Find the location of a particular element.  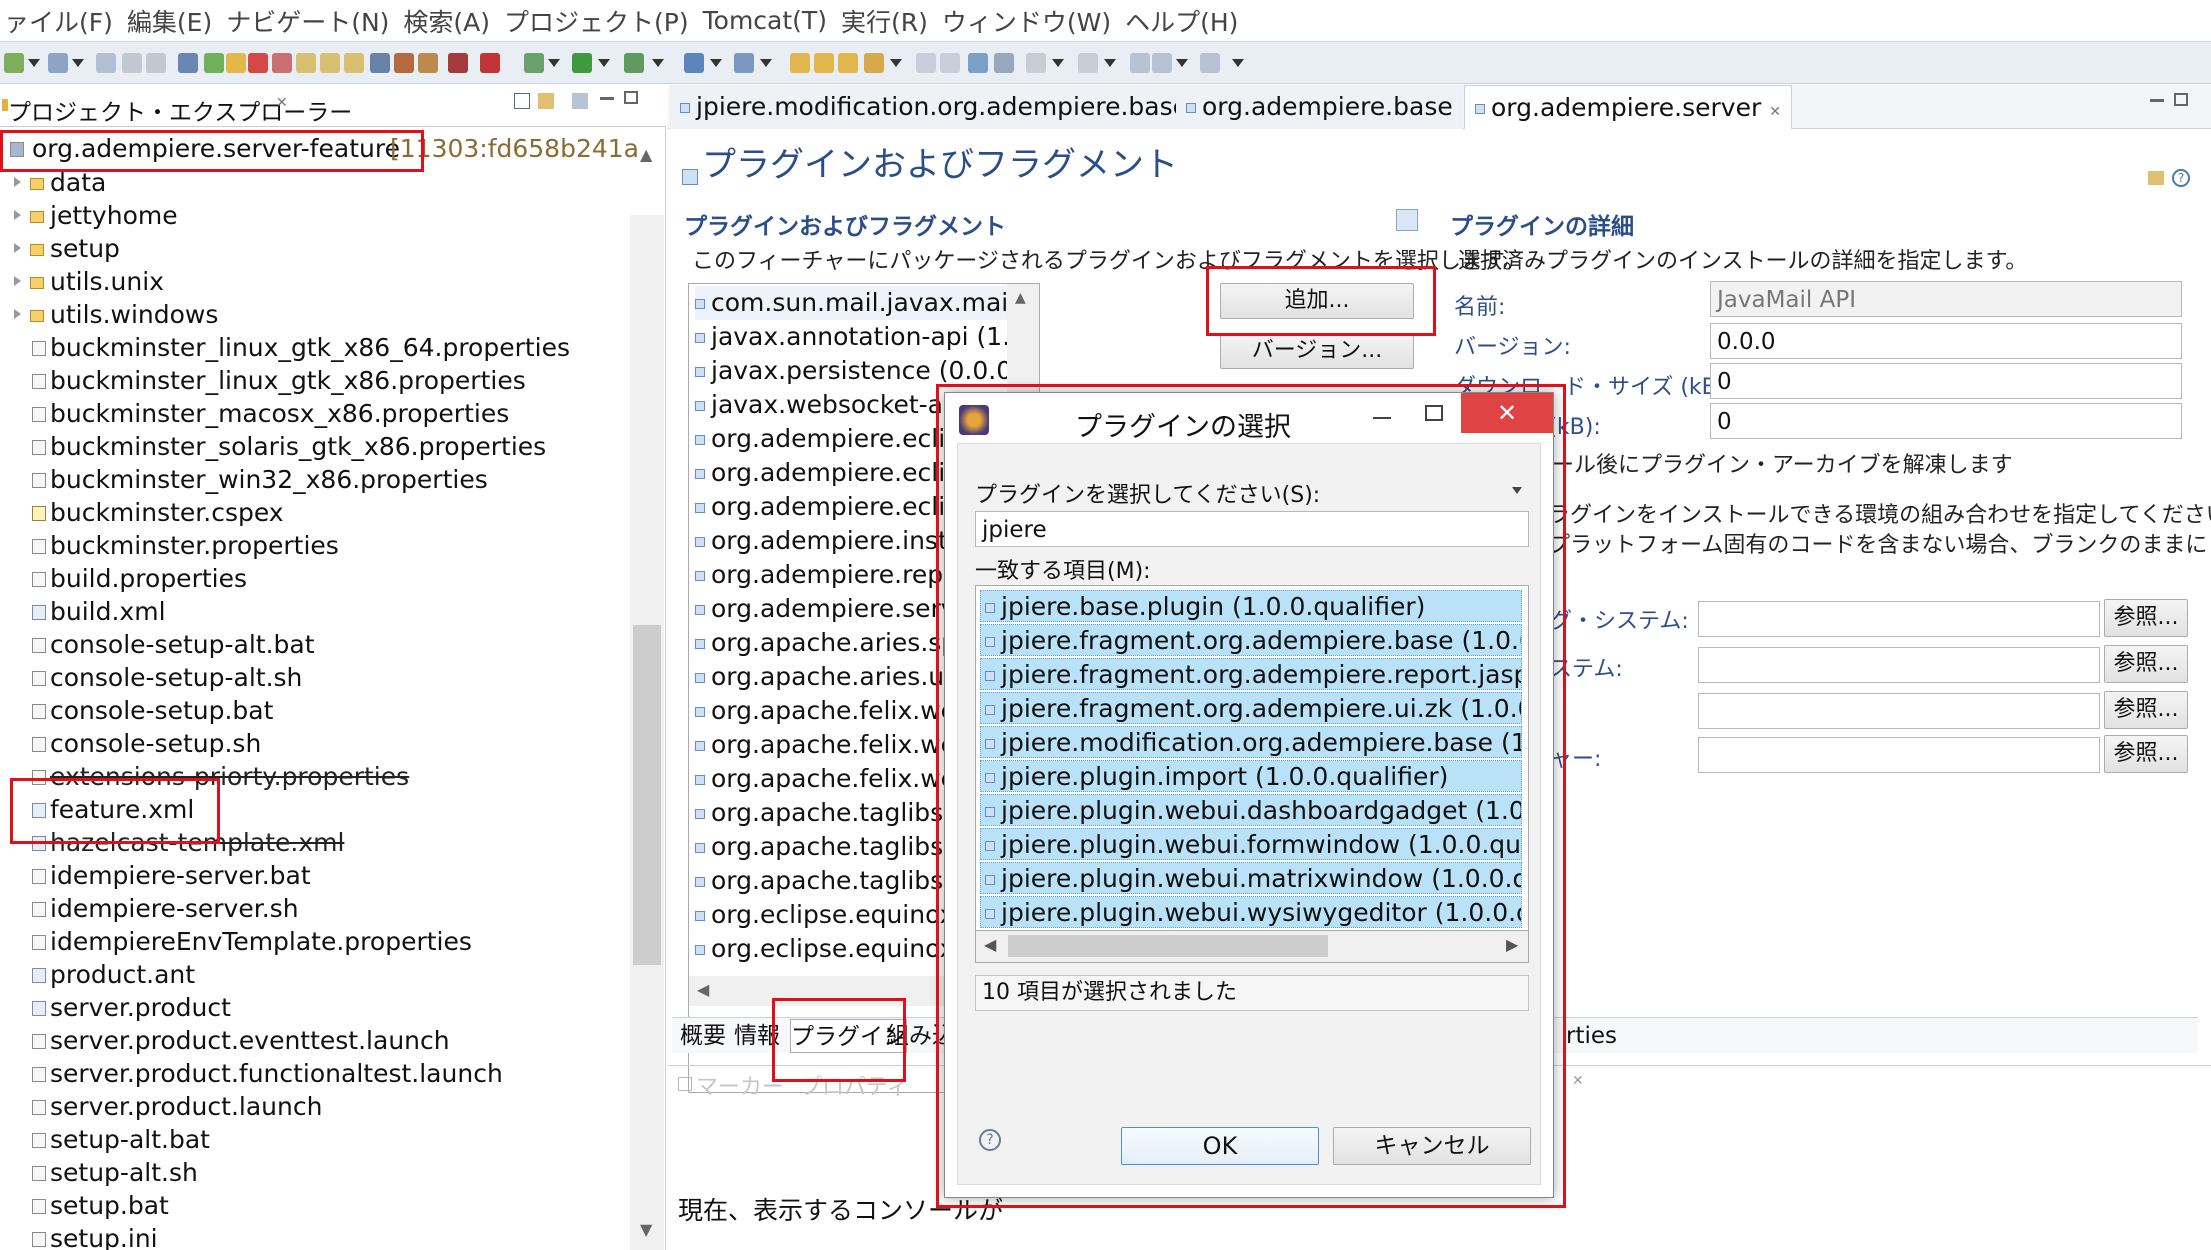

chevron-left-icon: ◀ is located at coordinates (990, 944).